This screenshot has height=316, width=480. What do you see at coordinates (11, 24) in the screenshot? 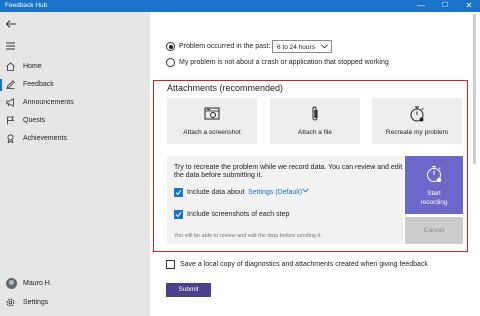
I see `back-arrow-icon` at bounding box center [11, 24].